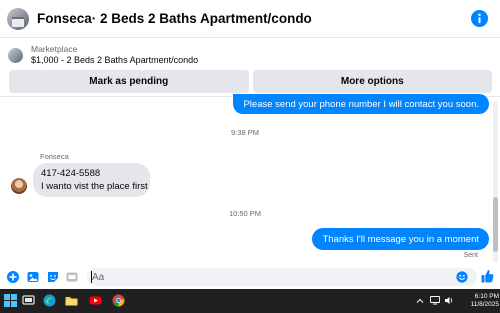  What do you see at coordinates (484, 304) in the screenshot?
I see `clock-date: 11/8/2025` at bounding box center [484, 304].